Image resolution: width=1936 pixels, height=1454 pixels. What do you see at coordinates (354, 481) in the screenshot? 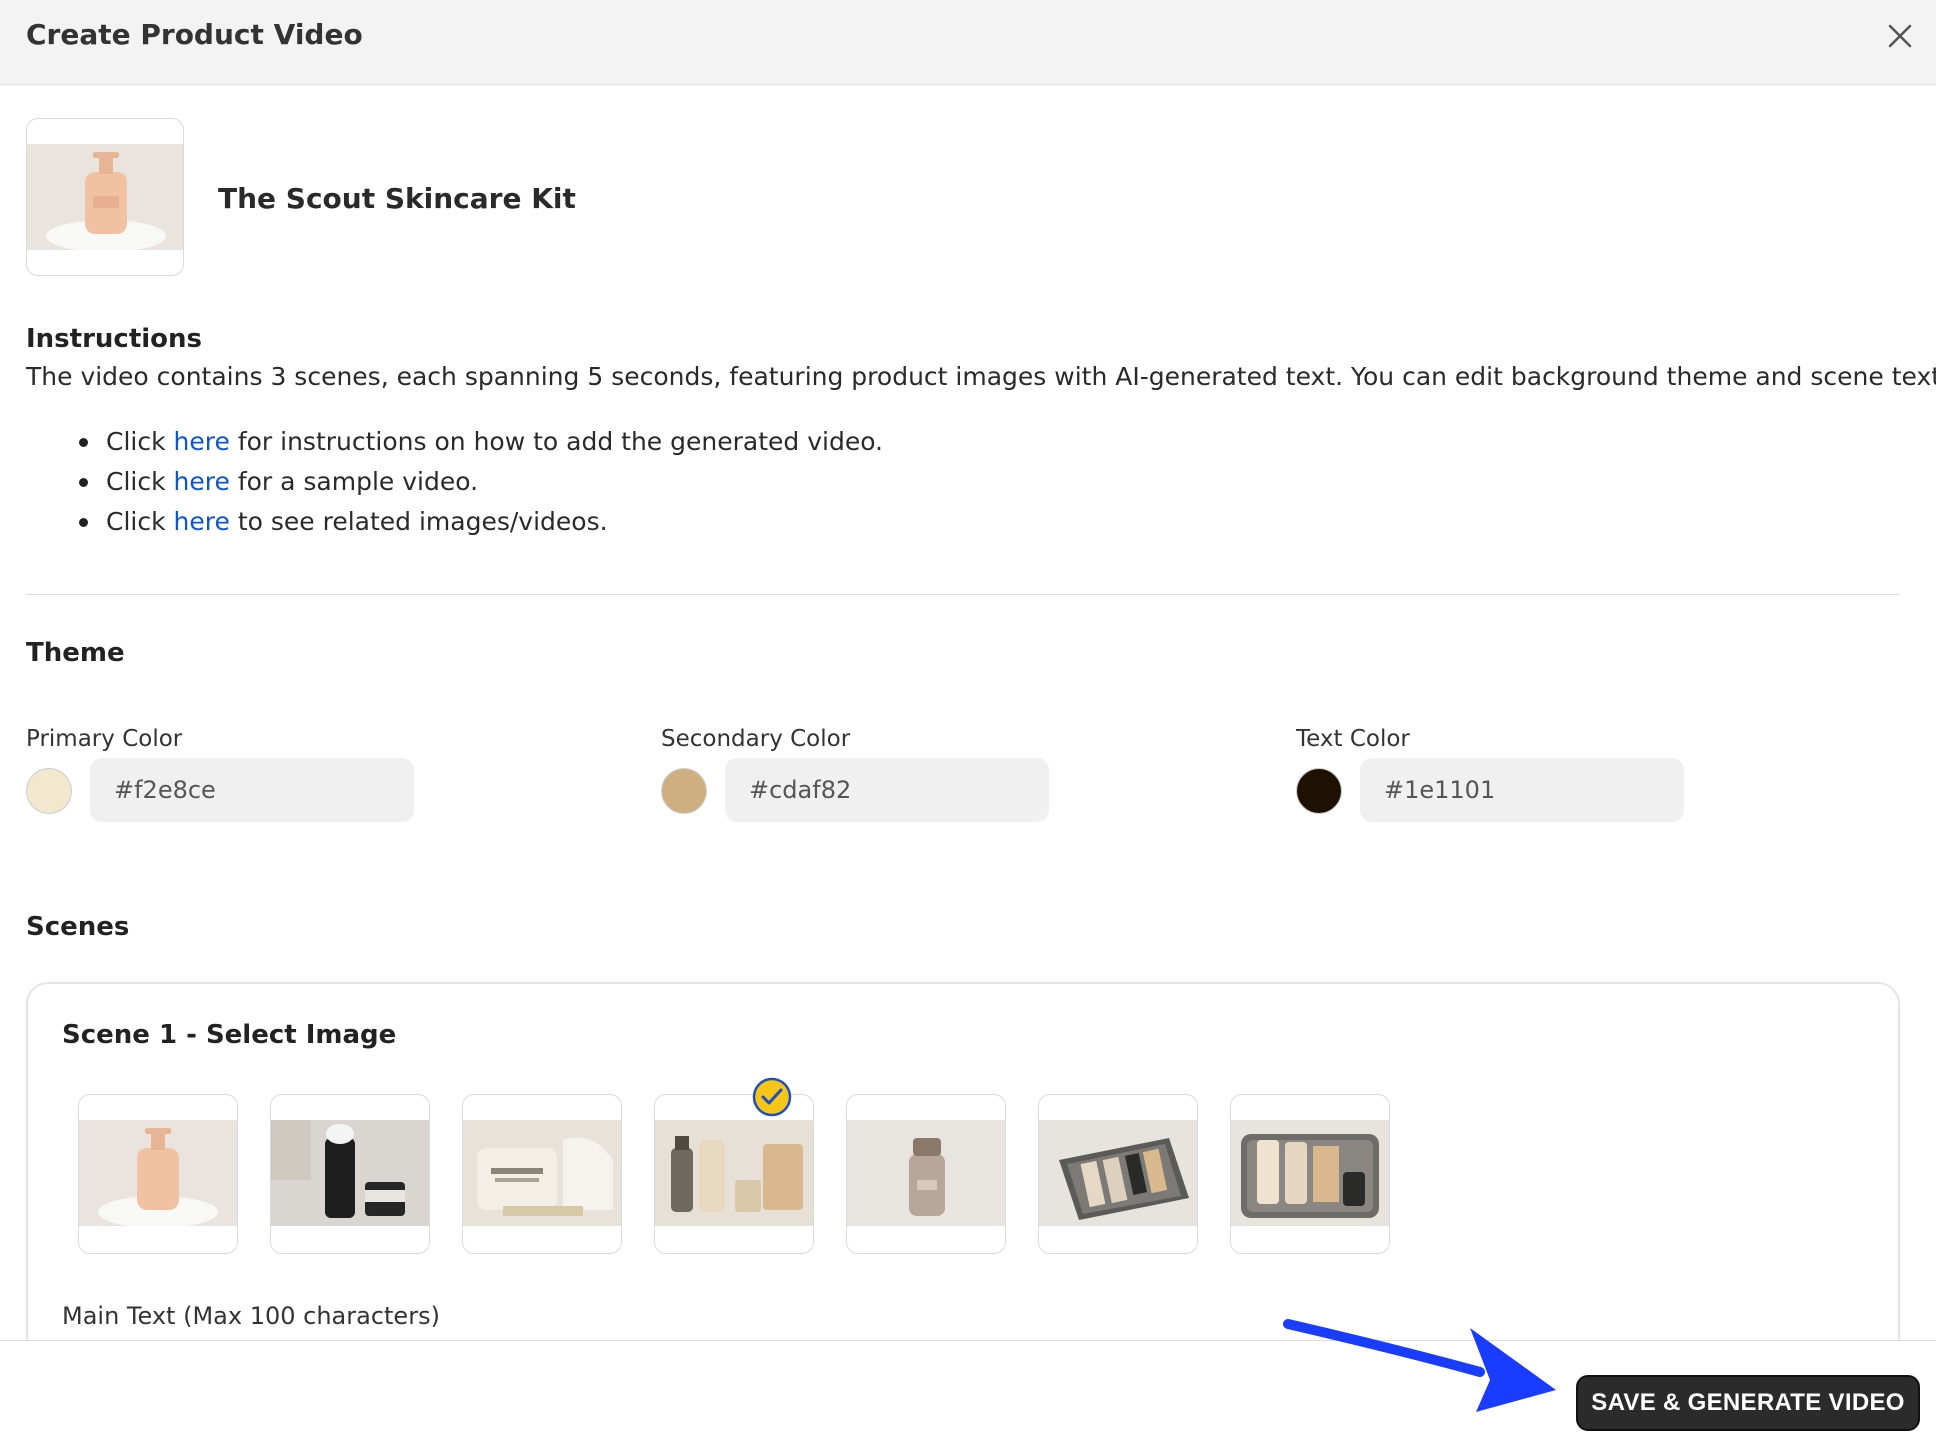
I see `bullet-suffix: for a sample video.` at bounding box center [354, 481].